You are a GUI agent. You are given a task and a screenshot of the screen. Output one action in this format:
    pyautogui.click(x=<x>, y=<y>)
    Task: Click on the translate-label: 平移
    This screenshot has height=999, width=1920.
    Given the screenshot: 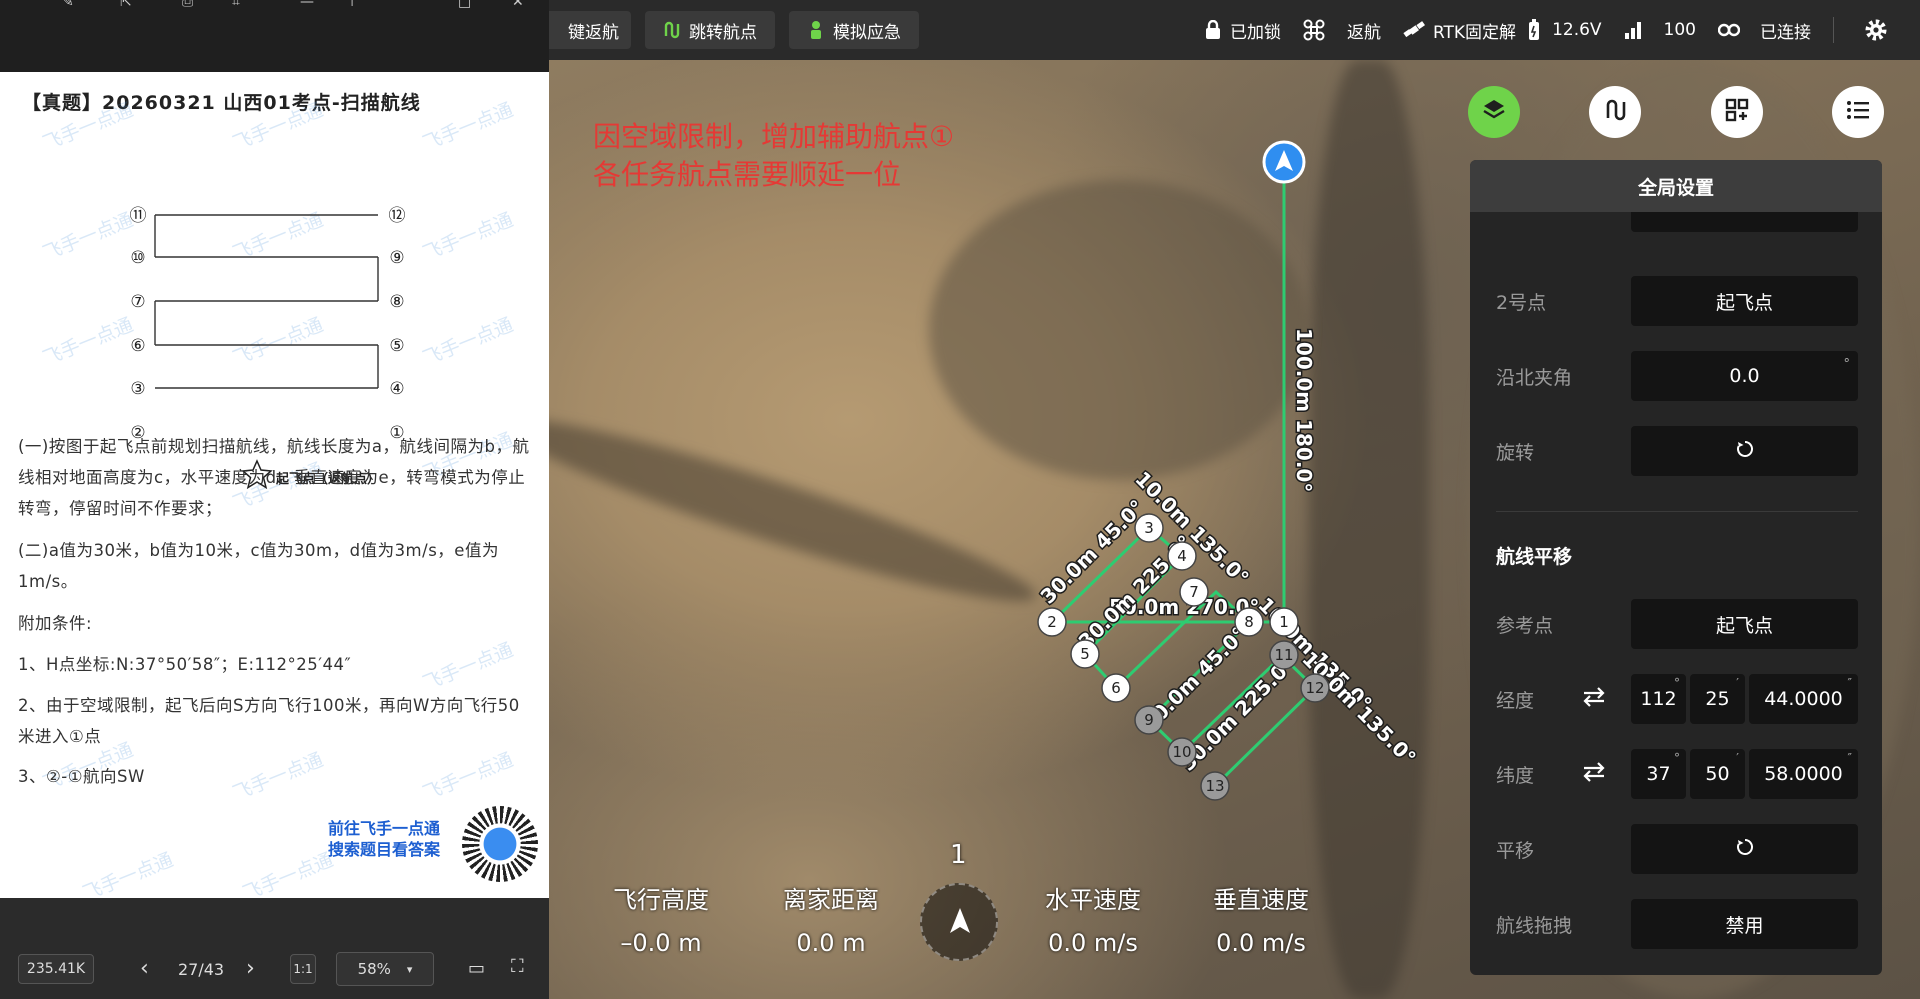 What is the action you would take?
    pyautogui.click(x=1515, y=850)
    